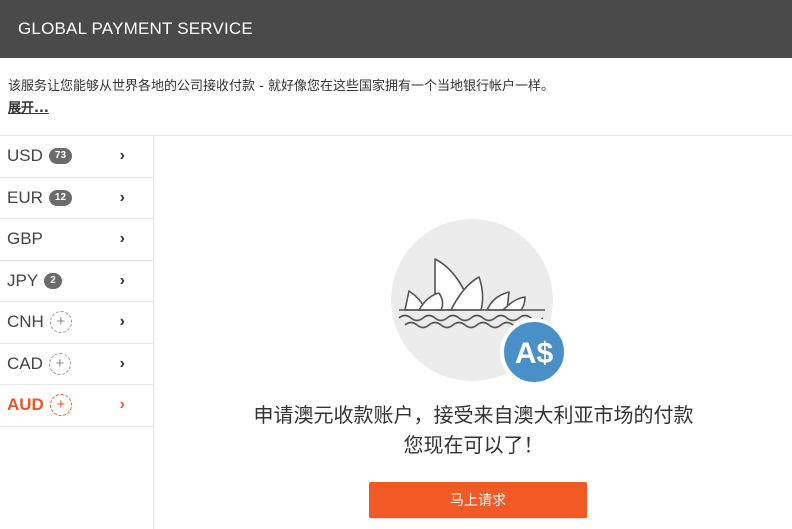 The width and height of the screenshot is (792, 529). What do you see at coordinates (60, 197) in the screenshot?
I see `count-badge: 12` at bounding box center [60, 197].